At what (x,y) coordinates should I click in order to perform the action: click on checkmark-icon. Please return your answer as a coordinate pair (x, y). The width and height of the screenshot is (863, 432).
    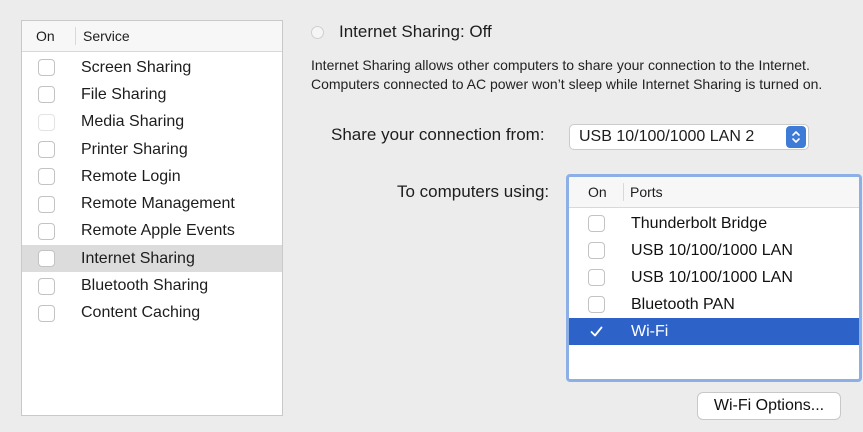
    Looking at the image, I should click on (596, 331).